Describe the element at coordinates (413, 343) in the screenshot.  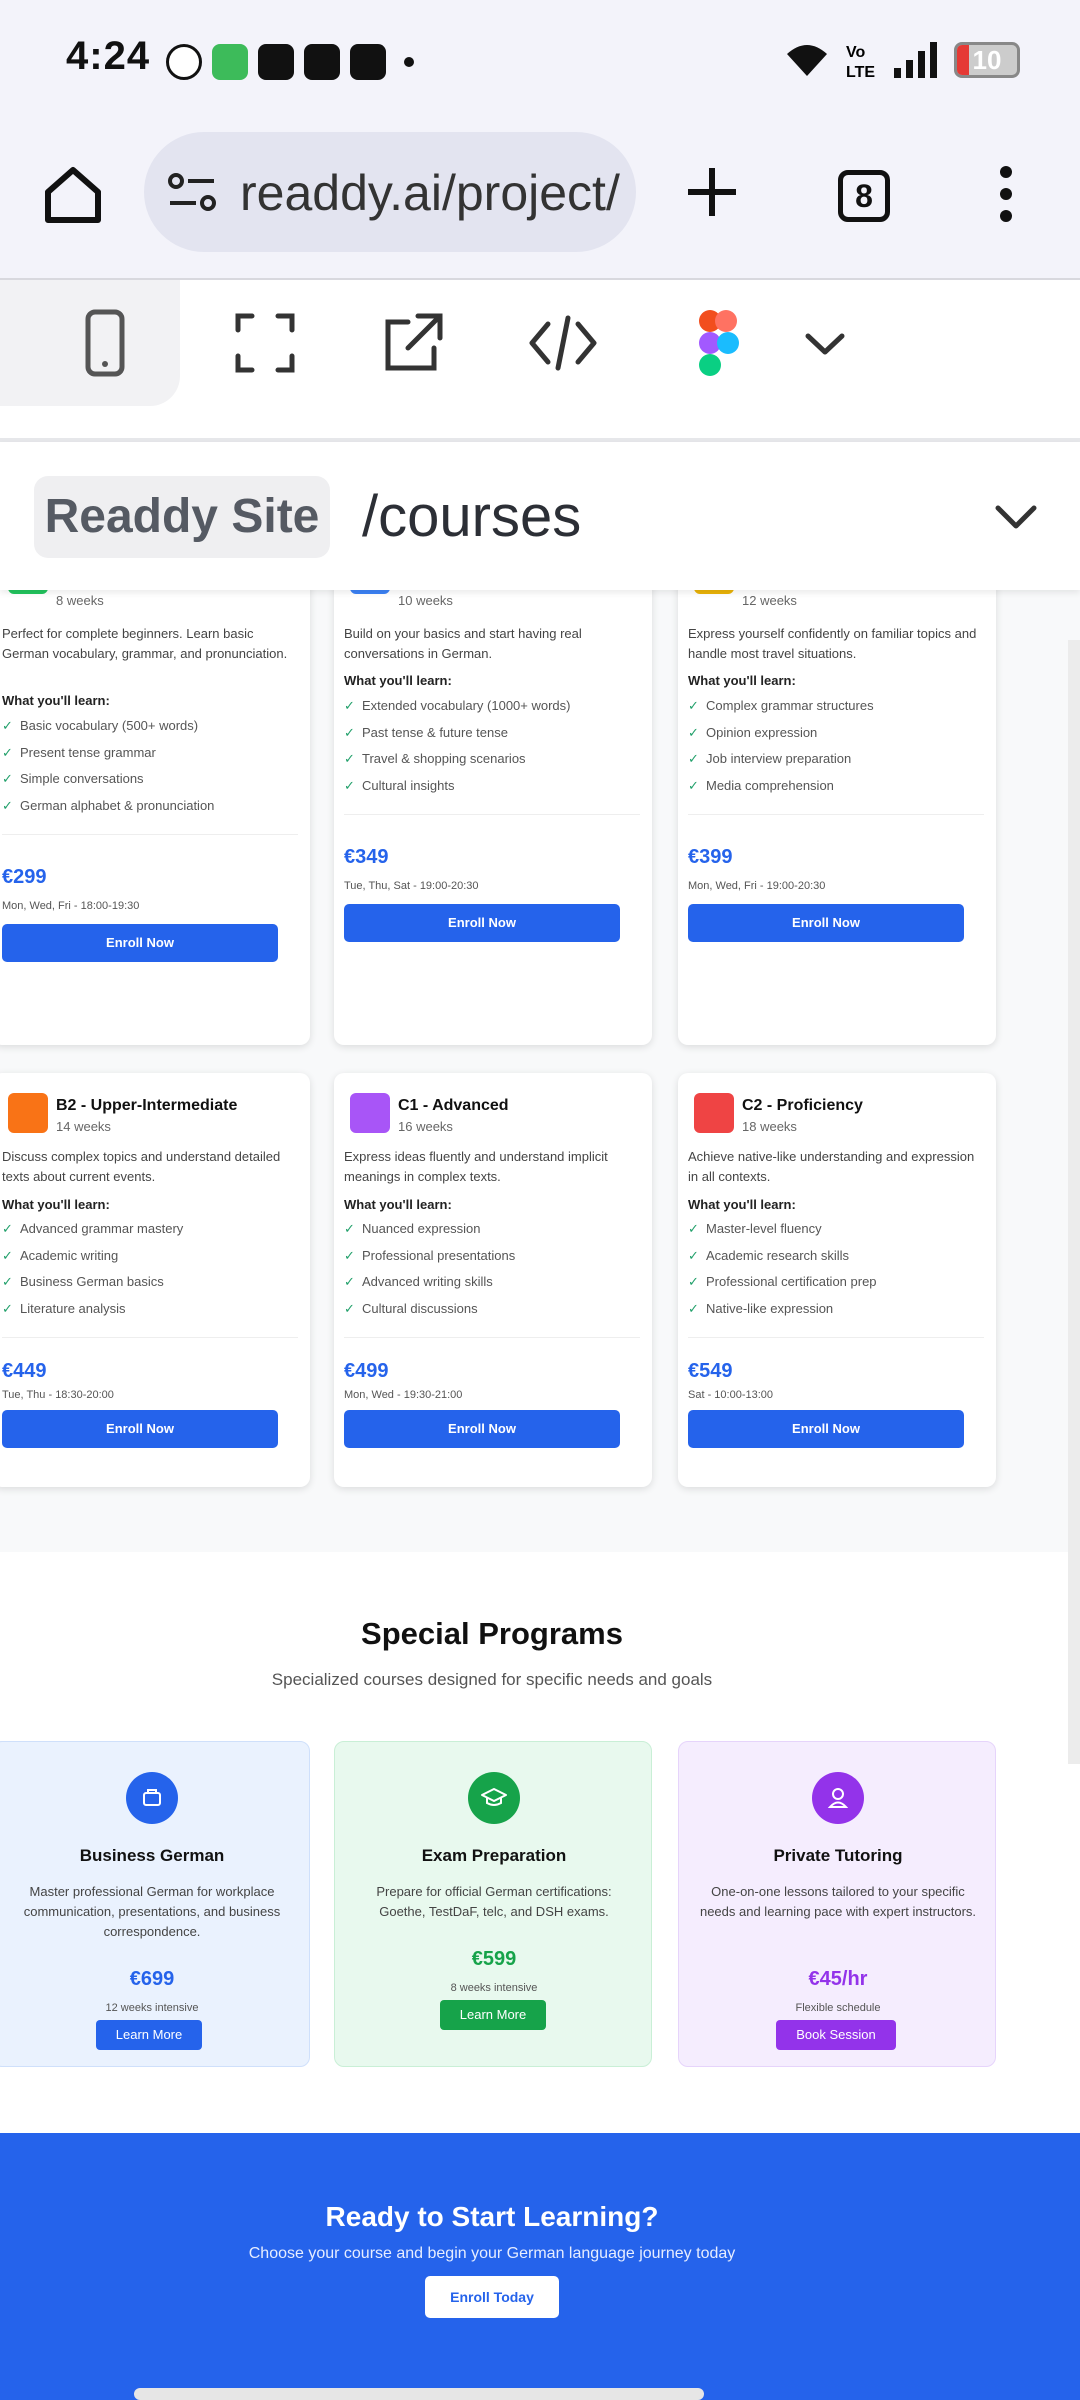
I see `open-external-icon` at that location.